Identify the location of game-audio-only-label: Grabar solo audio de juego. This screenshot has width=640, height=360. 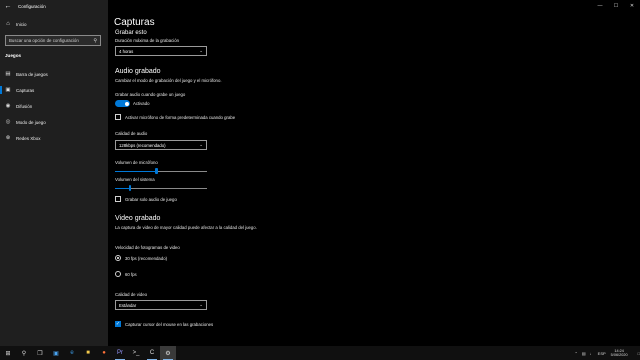
(151, 199).